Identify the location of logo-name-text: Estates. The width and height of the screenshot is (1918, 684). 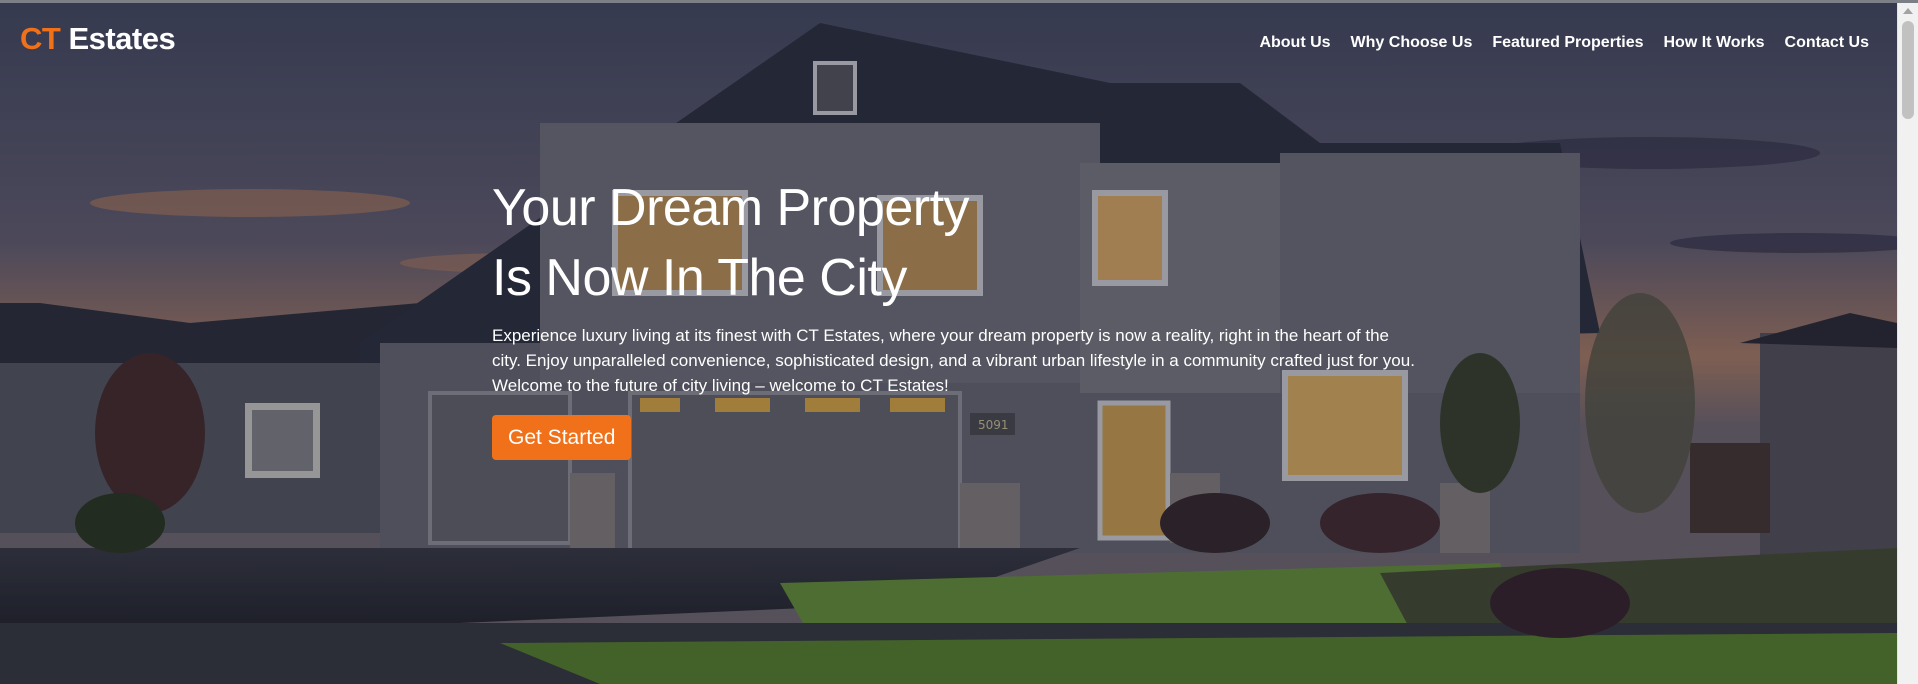
(118, 38).